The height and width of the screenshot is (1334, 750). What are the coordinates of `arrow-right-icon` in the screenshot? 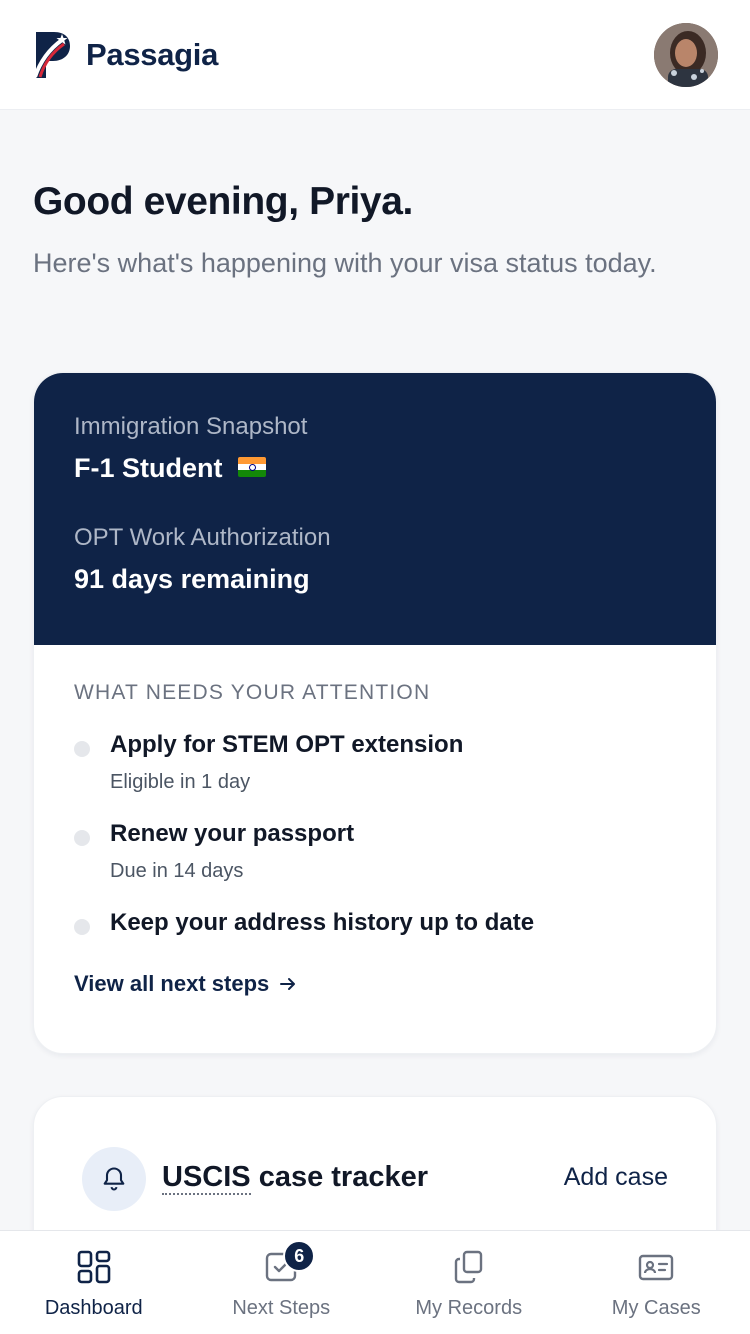 It's located at (288, 984).